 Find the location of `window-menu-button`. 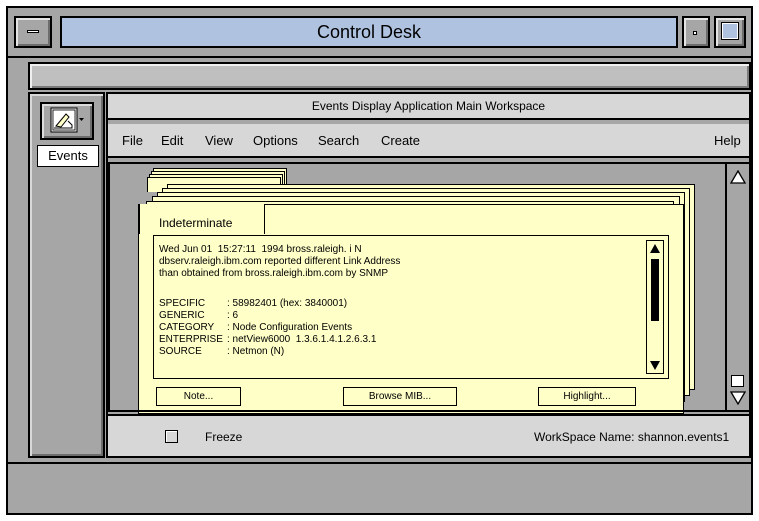

window-menu-button is located at coordinates (33, 32).